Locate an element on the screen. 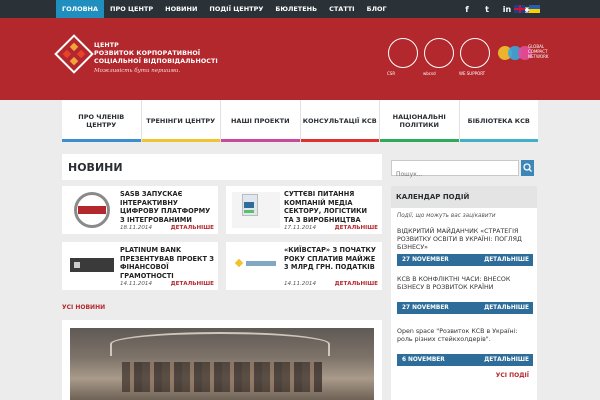  menu-projects-label: НАШІ ПРОЕКТИ is located at coordinates (260, 121).